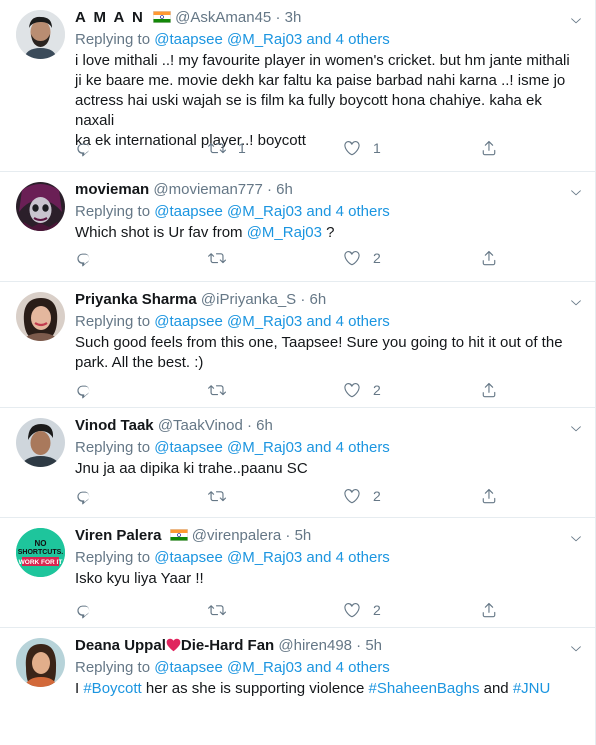 This screenshot has height=745, width=596. What do you see at coordinates (377, 258) in the screenshot?
I see `like-count: 2` at bounding box center [377, 258].